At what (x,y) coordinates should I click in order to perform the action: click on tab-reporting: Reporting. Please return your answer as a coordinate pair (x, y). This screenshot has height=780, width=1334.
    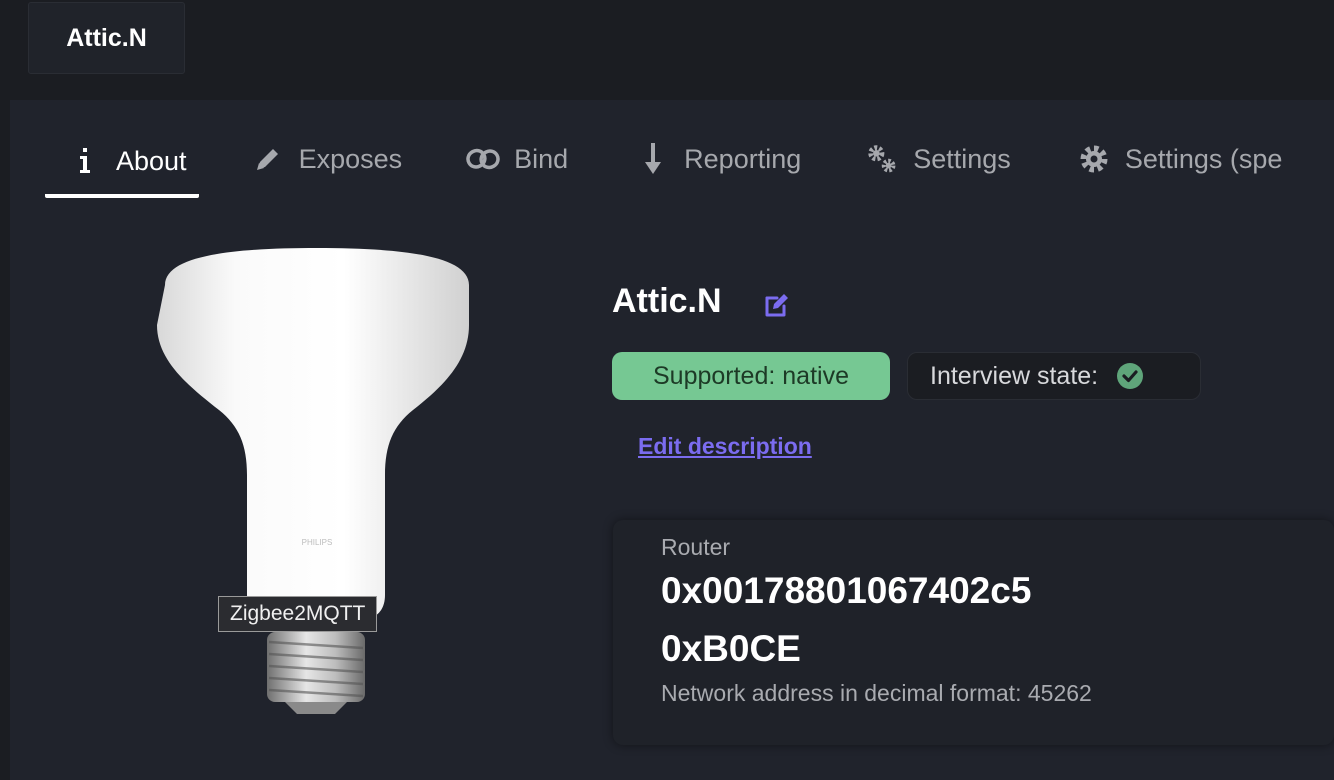
    Looking at the image, I should click on (718, 159).